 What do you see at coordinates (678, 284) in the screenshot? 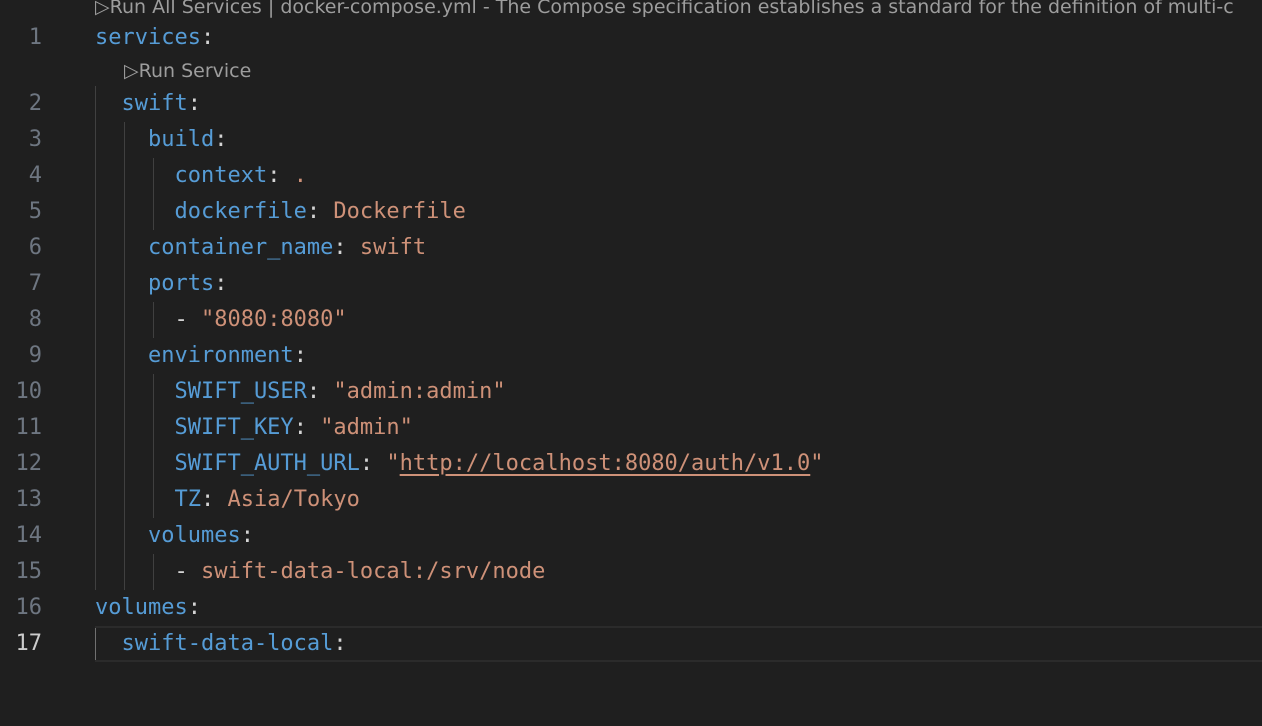
I see `code-line: ports:` at bounding box center [678, 284].